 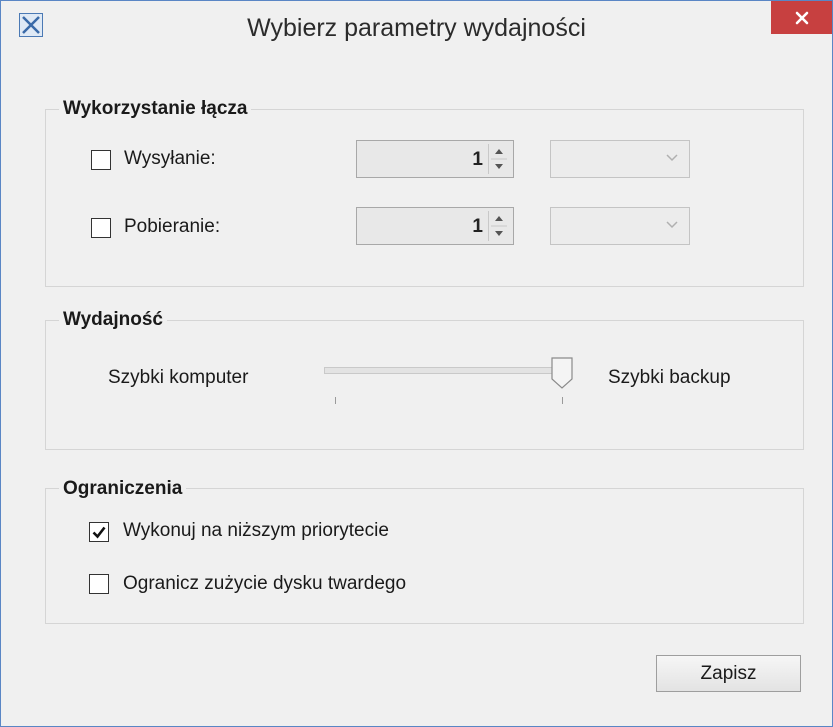 What do you see at coordinates (101, 160) in the screenshot?
I see `upload-checkbox` at bounding box center [101, 160].